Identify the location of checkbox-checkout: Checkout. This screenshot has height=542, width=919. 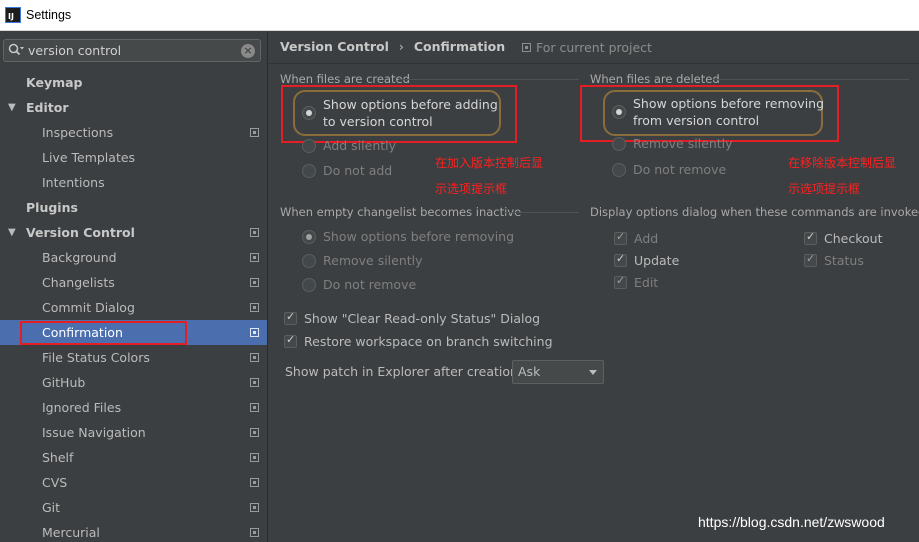
(843, 238).